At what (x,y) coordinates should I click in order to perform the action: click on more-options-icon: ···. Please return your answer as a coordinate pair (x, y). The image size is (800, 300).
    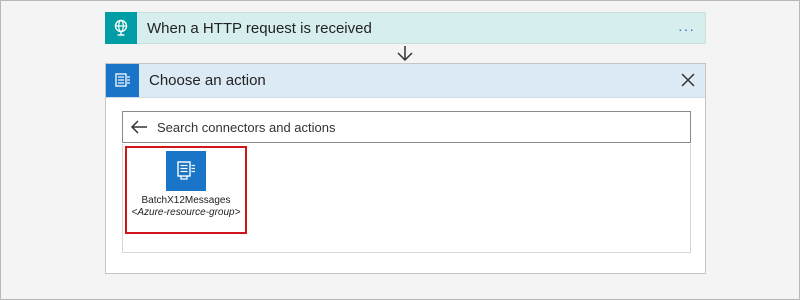
    Looking at the image, I should click on (686, 29).